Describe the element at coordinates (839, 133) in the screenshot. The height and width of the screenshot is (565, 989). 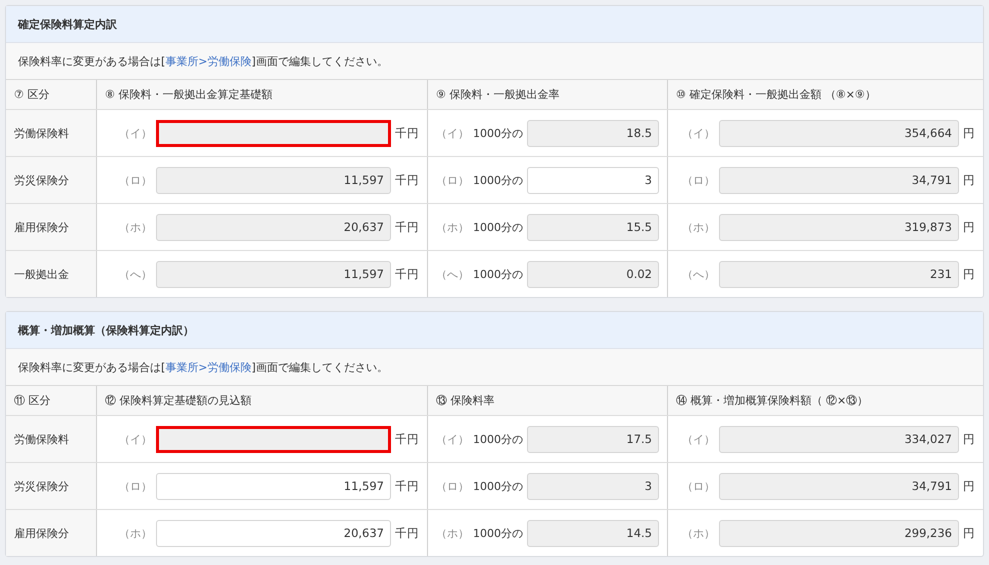
I see `input-field: 354,664` at that location.